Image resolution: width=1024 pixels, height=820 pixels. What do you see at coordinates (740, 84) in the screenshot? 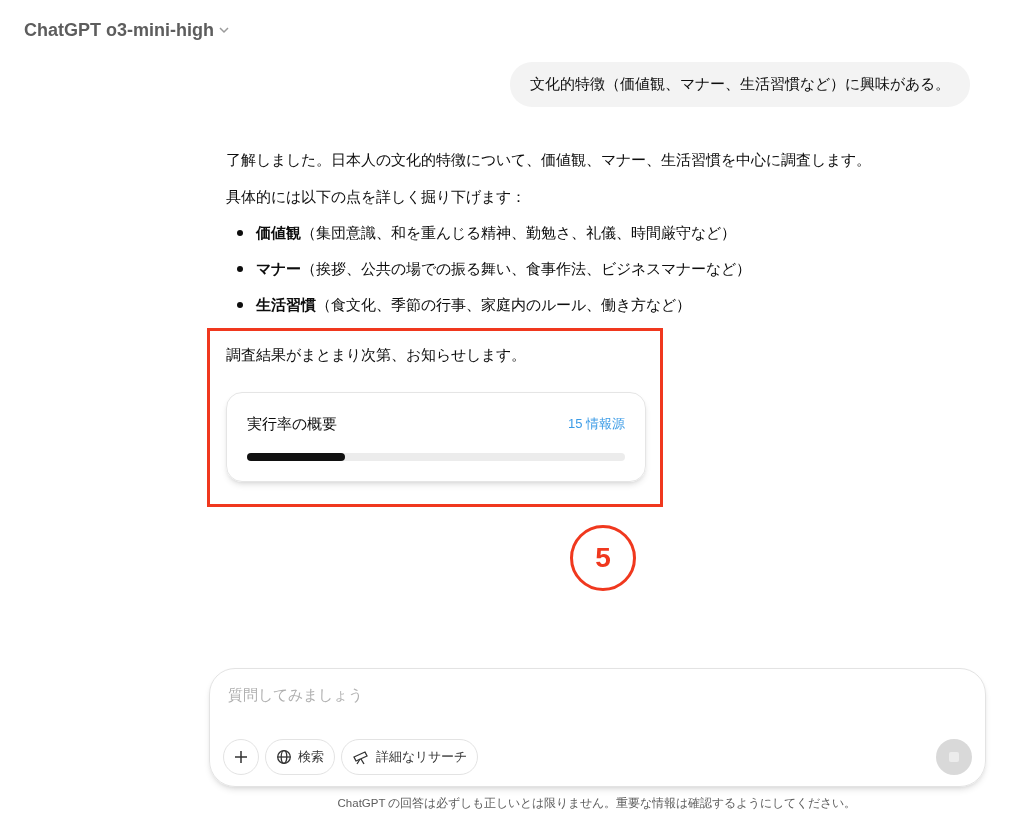
I see `user-message: 文化的特徴（価値観、マナー、生活習慣など）に興味がある。` at bounding box center [740, 84].